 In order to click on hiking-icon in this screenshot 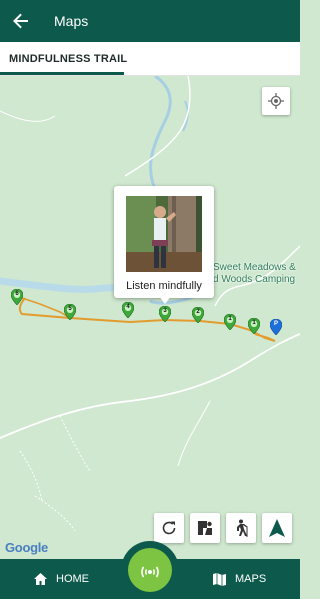, I will do `click(242, 528)`.